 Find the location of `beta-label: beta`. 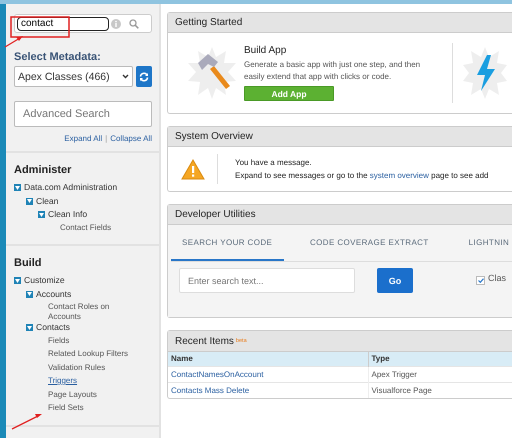

beta-label: beta is located at coordinates (241, 341).